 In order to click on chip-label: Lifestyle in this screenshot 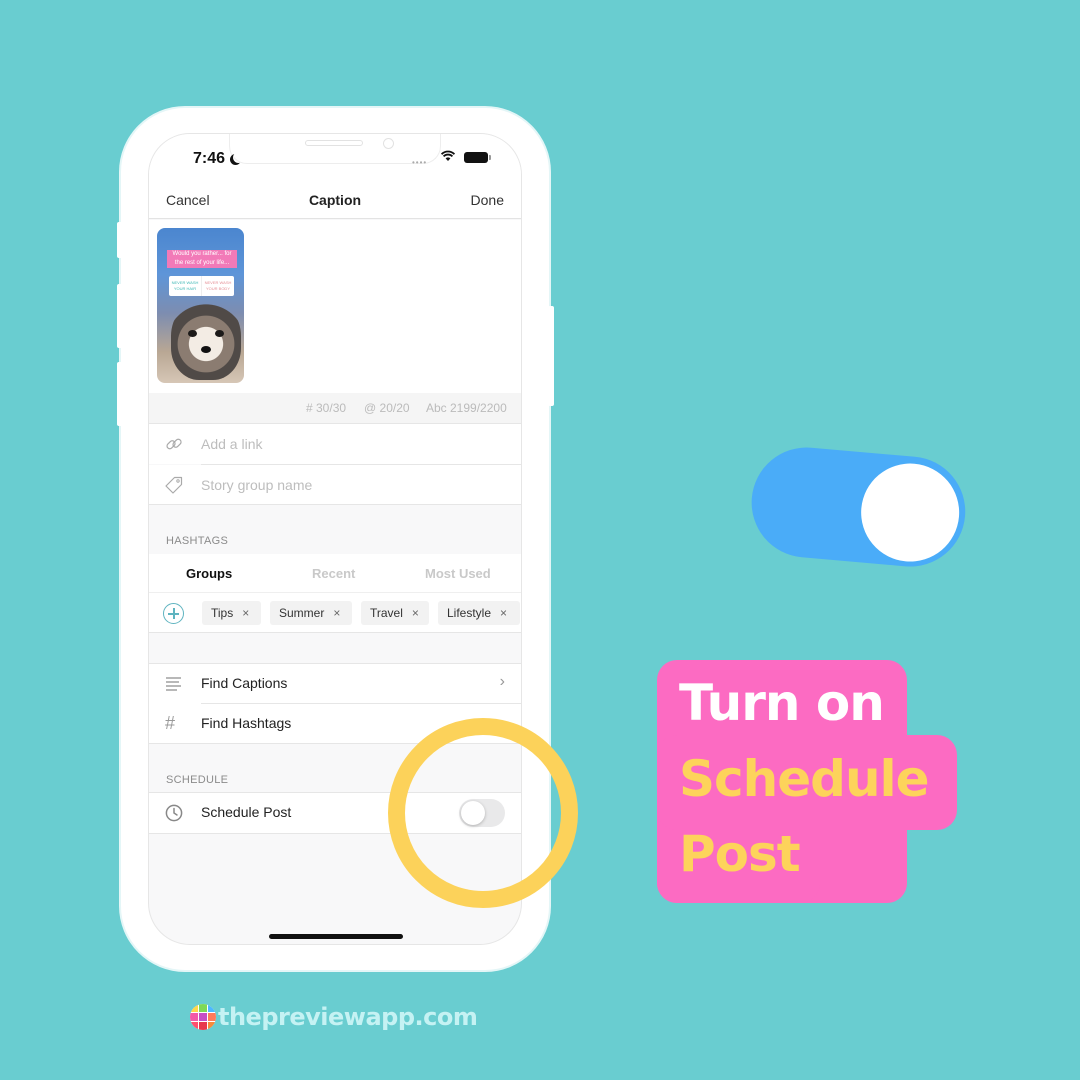, I will do `click(469, 613)`.